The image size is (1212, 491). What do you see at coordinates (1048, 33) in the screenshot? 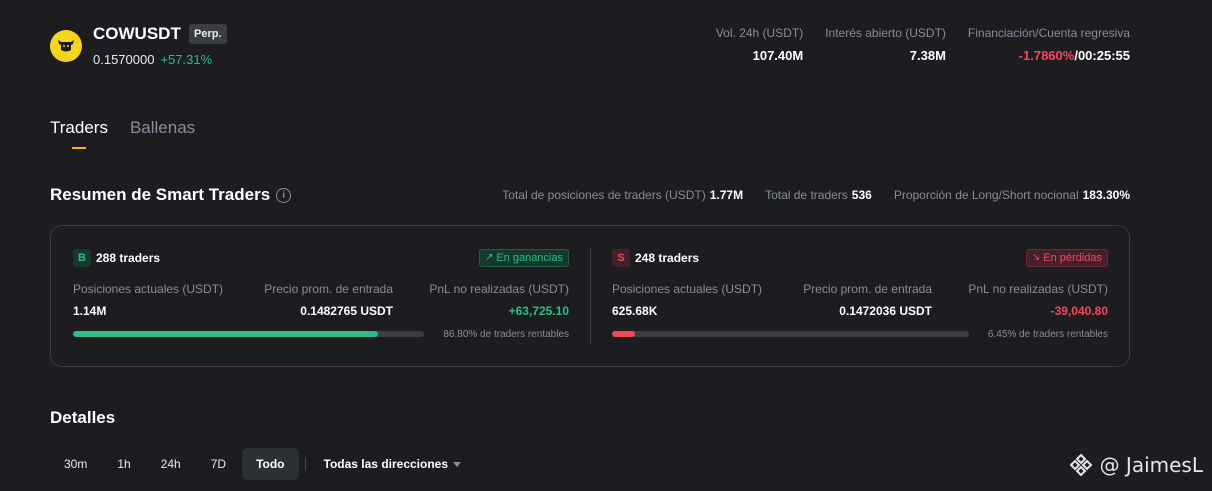
I see `stat-label: Financiación/Cuenta regresiva` at bounding box center [1048, 33].